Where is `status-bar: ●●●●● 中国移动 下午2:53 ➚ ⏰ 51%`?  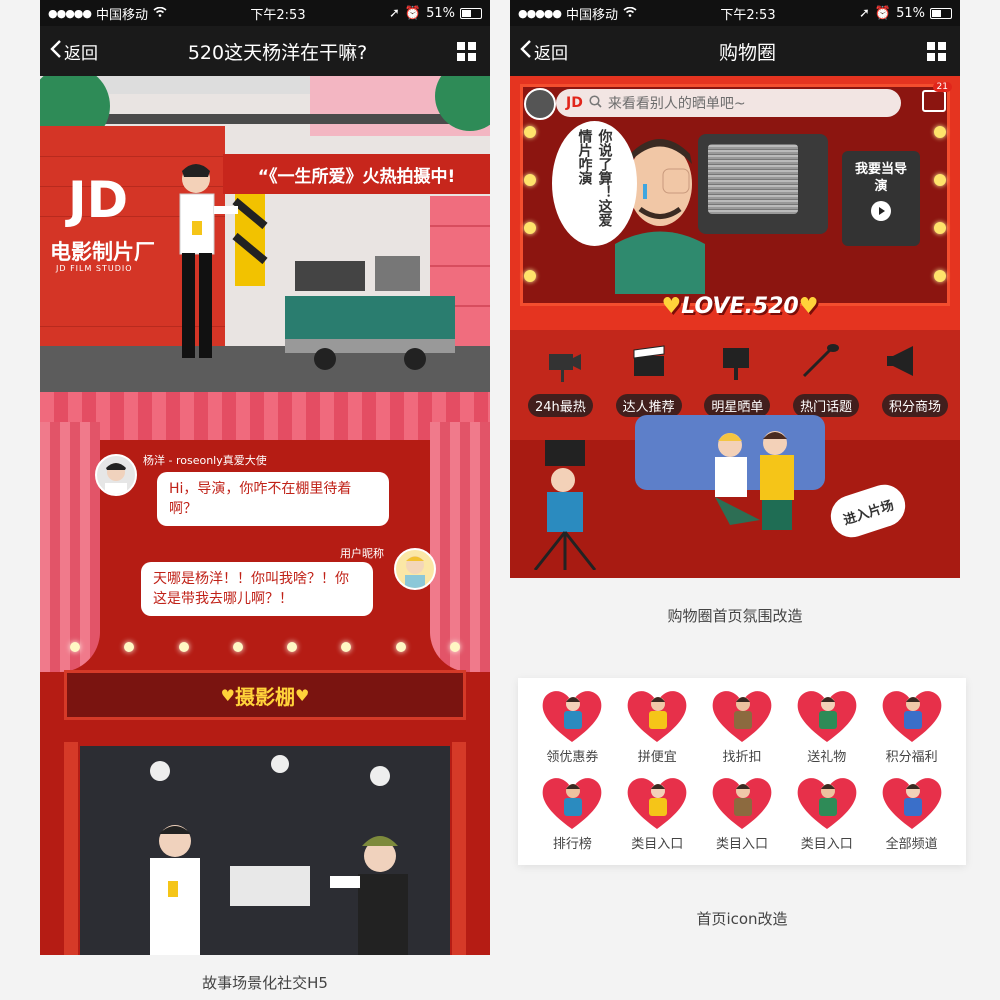 status-bar: ●●●●● 中国移动 下午2:53 ➚ ⏰ 51% is located at coordinates (735, 13).